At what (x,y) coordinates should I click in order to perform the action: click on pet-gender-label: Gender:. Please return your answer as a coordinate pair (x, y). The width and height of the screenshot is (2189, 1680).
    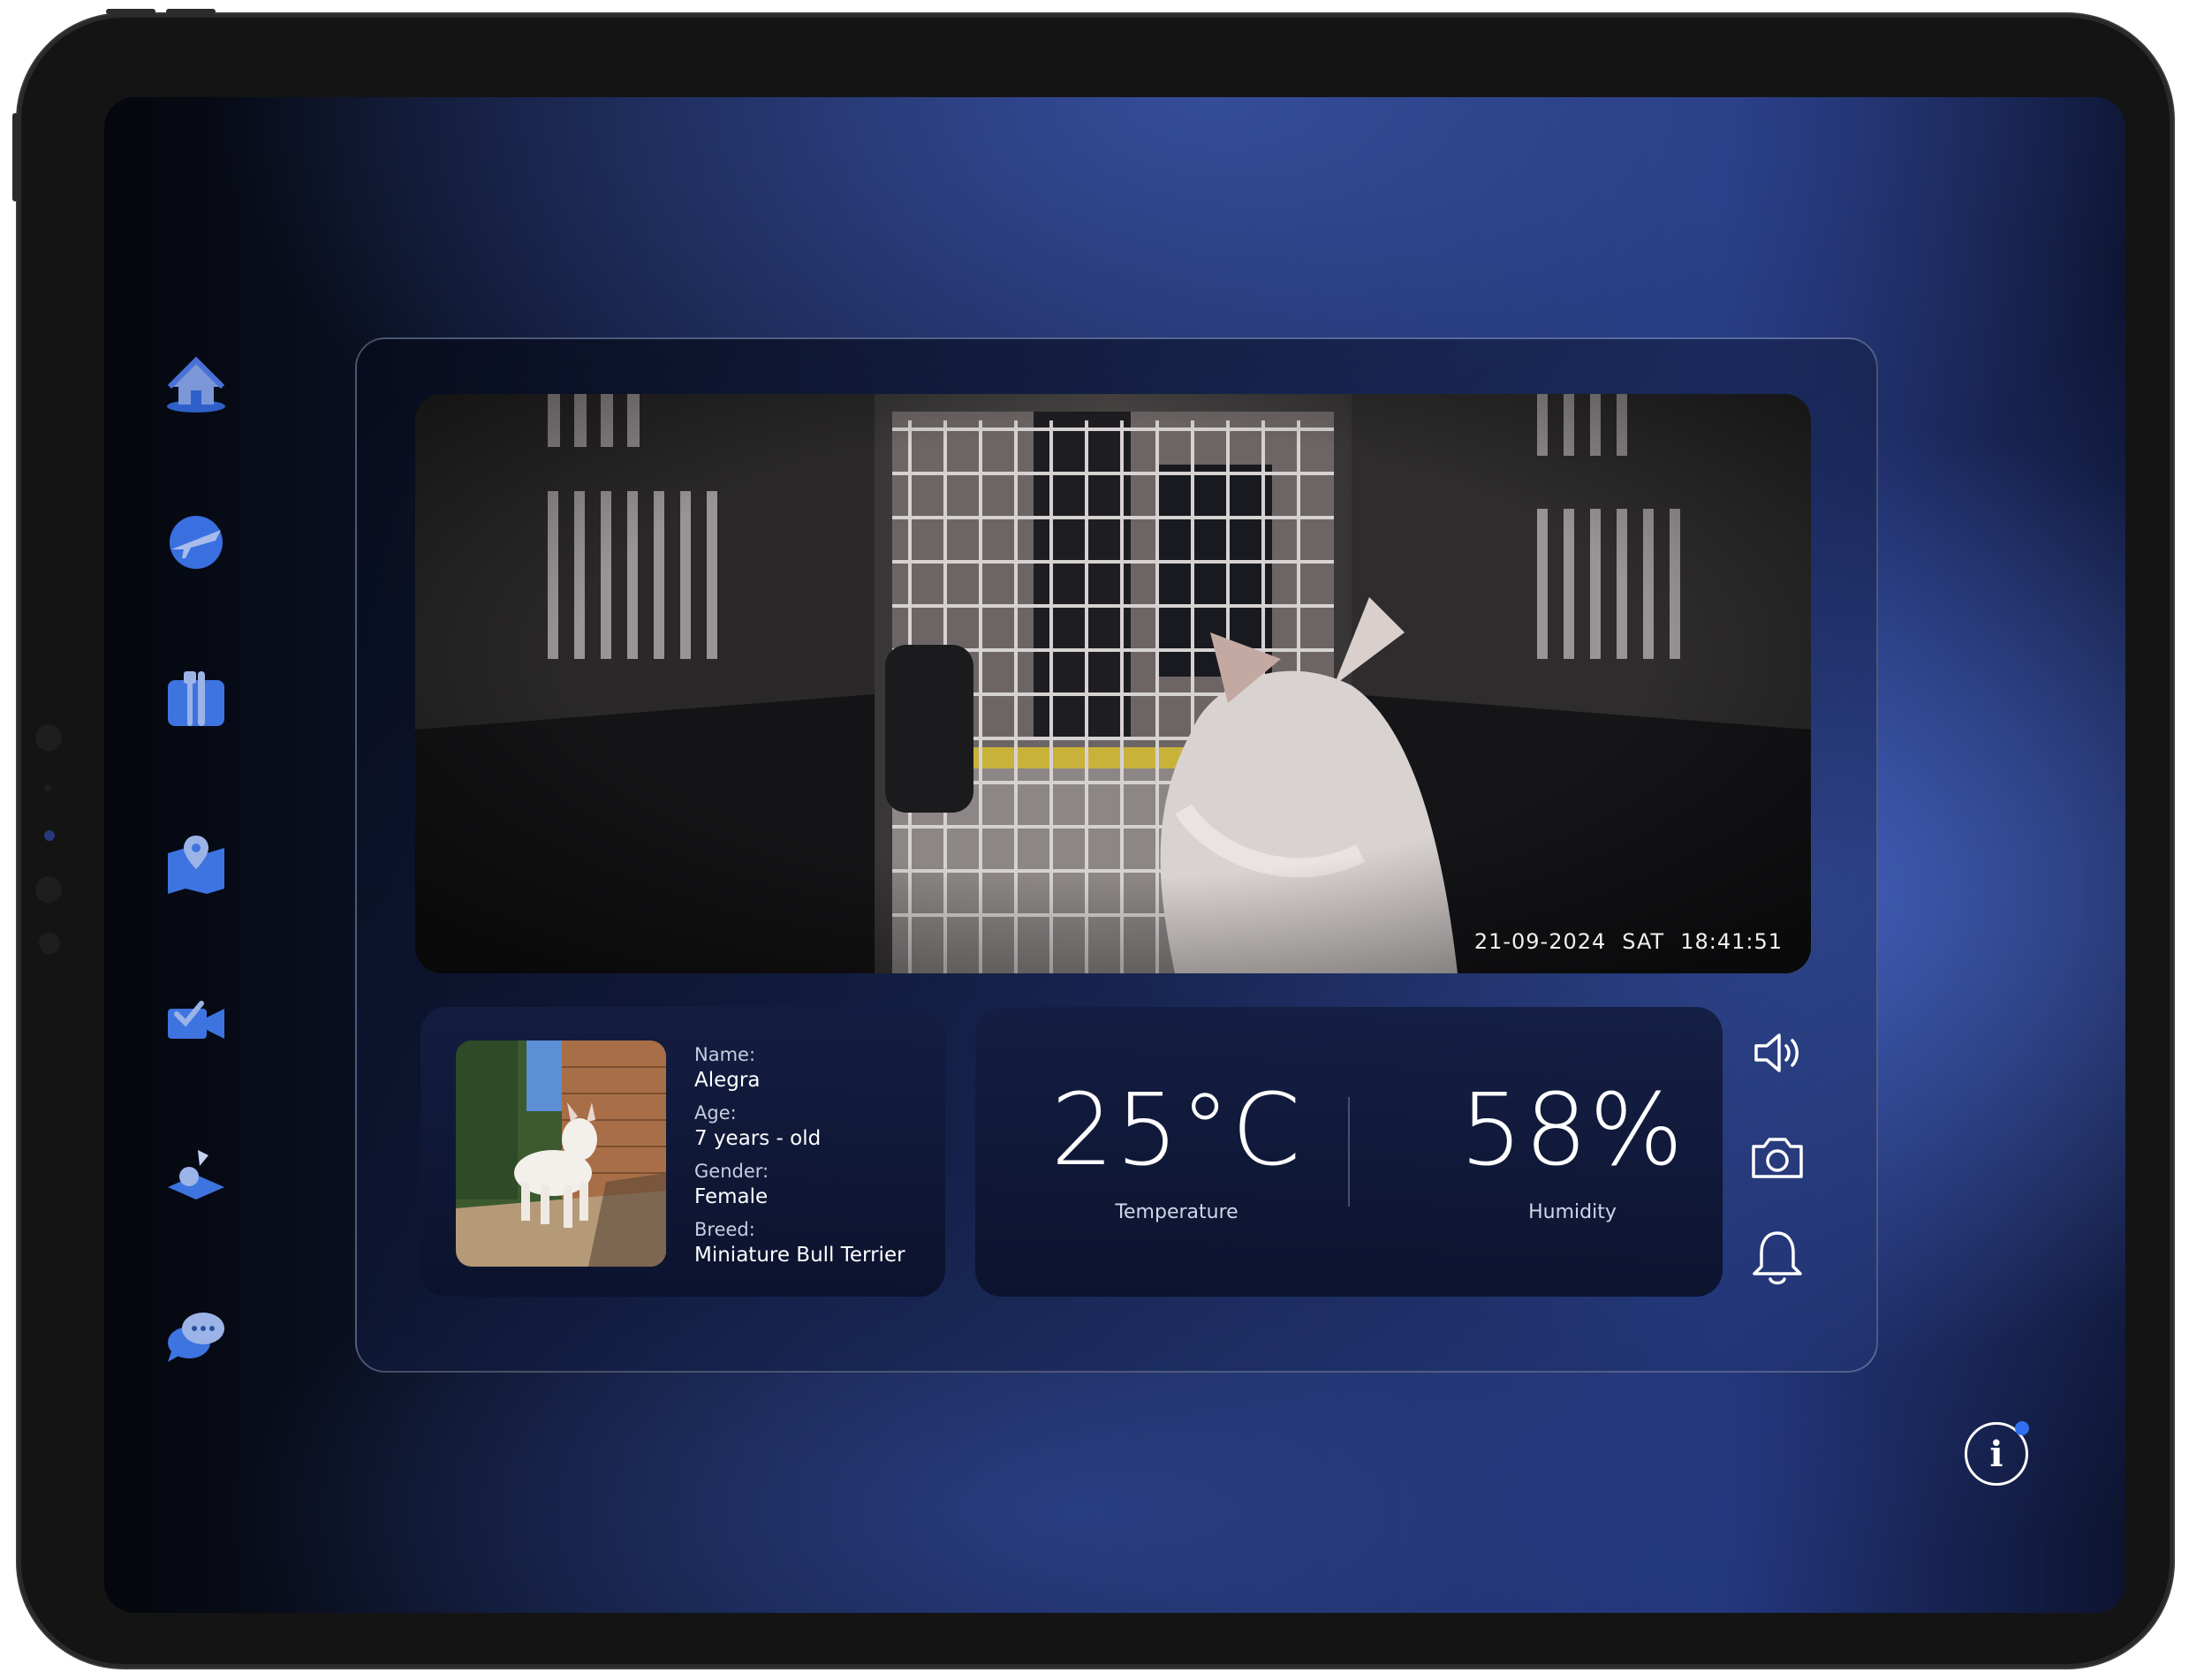
    Looking at the image, I should click on (731, 1171).